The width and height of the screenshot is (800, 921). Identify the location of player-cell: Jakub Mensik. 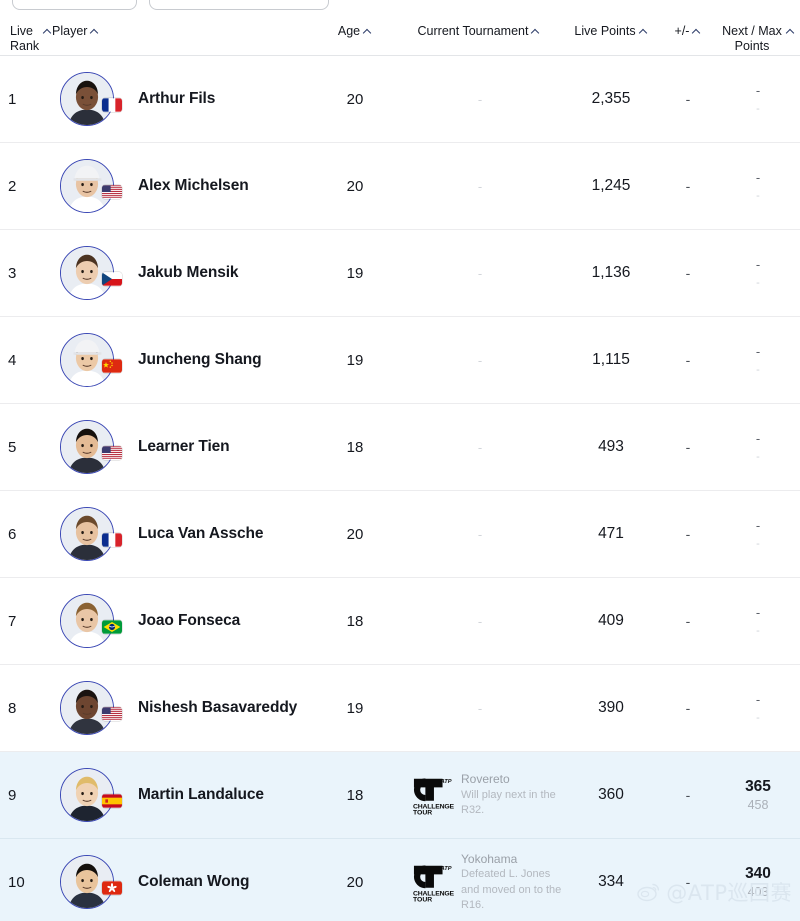
(183, 273).